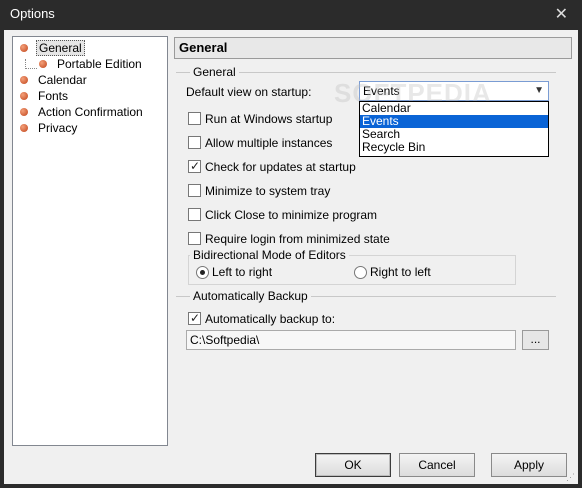  Describe the element at coordinates (353, 465) in the screenshot. I see `ok-button: OK` at that location.